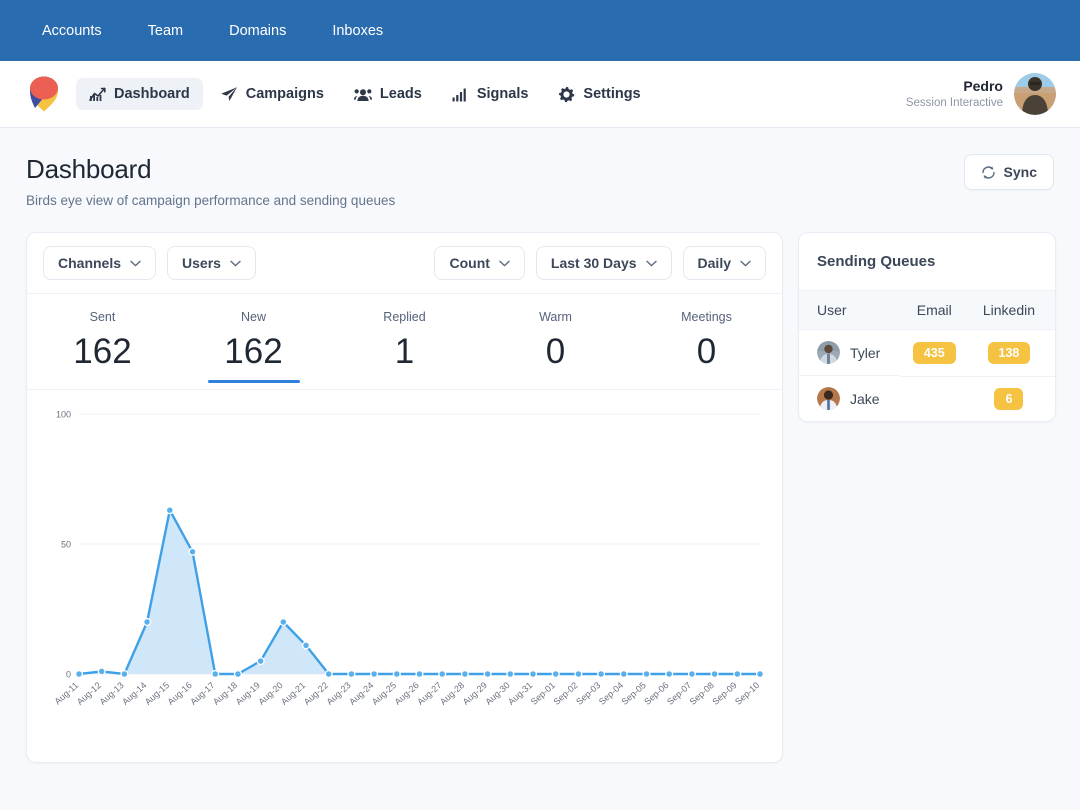  What do you see at coordinates (248, 693) in the screenshot?
I see `svg-text: Aug-19` at bounding box center [248, 693].